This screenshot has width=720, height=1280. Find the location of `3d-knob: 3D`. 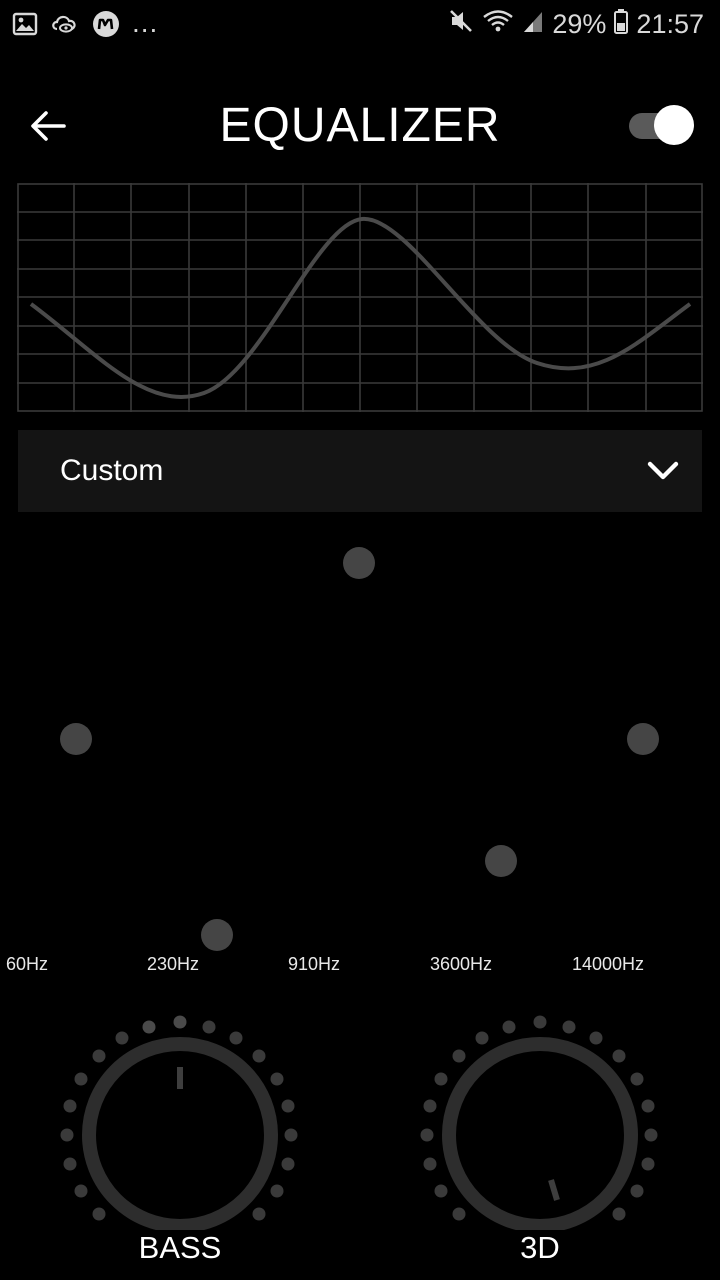

3d-knob: 3D is located at coordinates (540, 1140).